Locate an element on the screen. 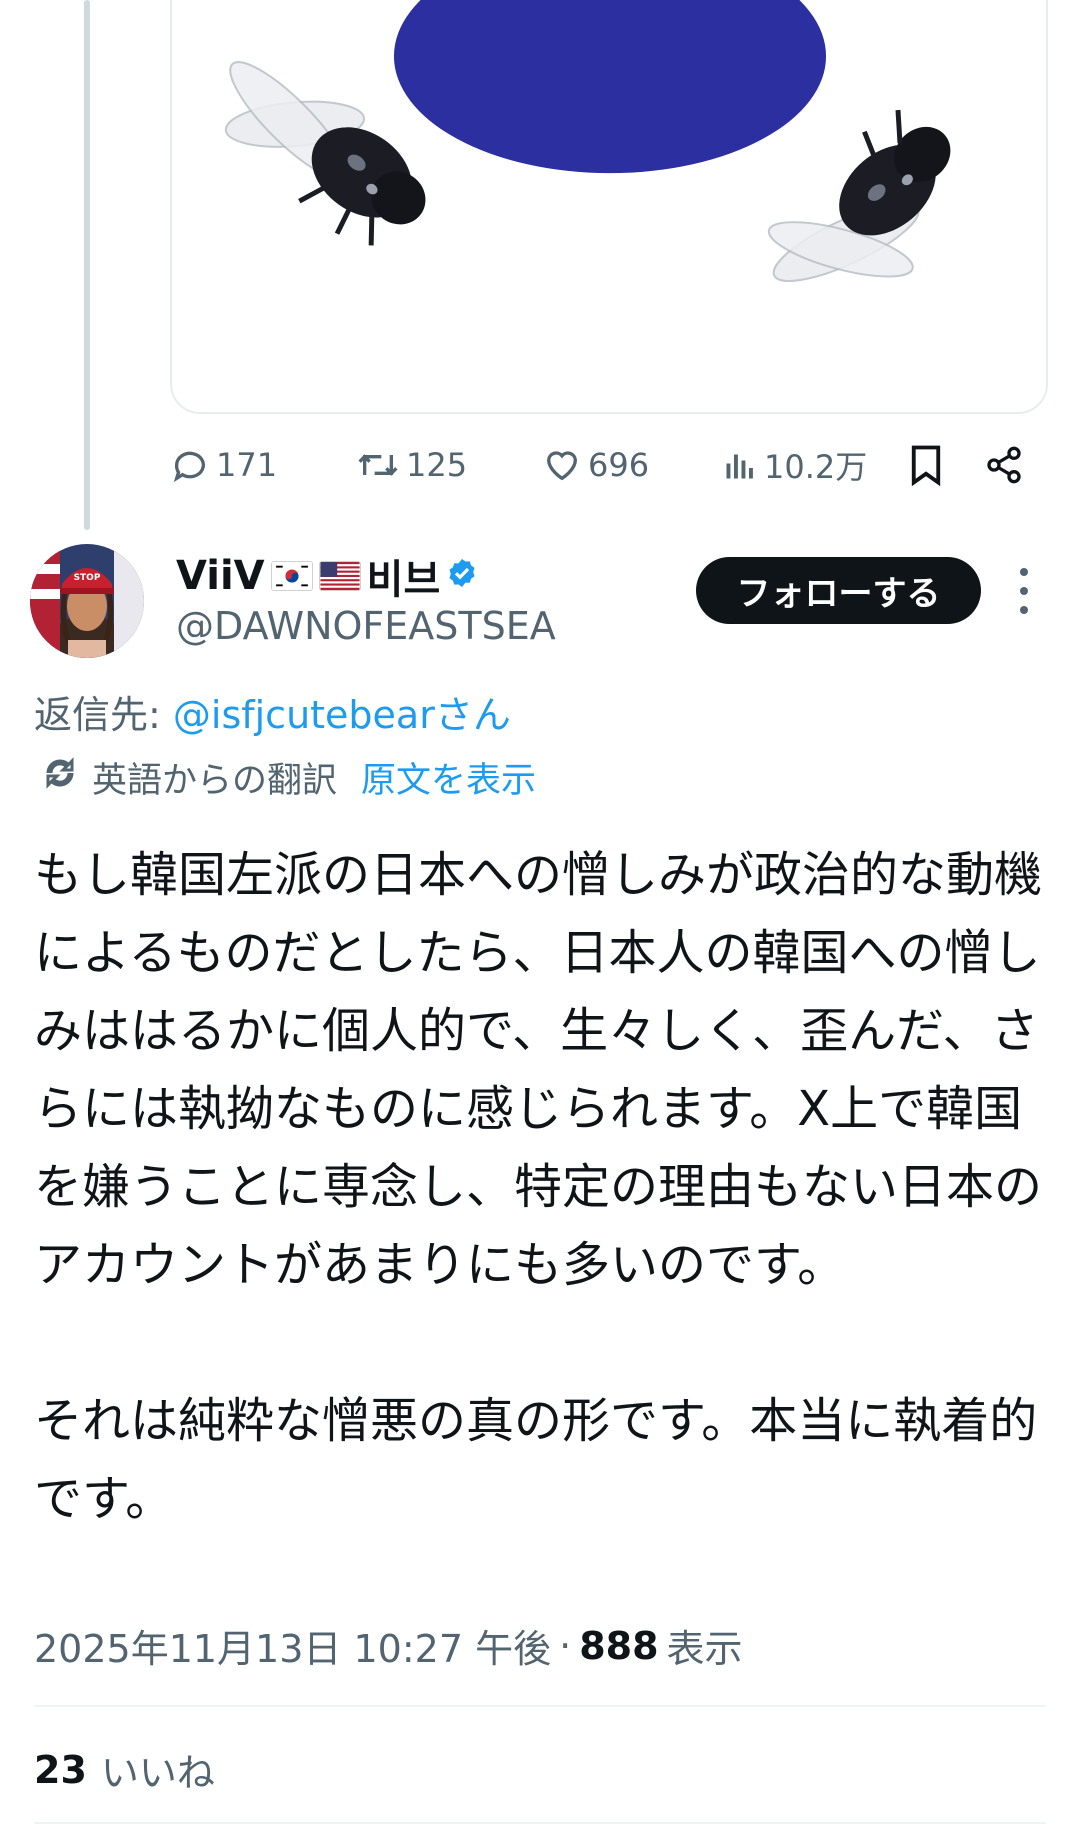 The height and width of the screenshot is (1827, 1080). tweet-text-paragraph: それは純粋な憎悪の真の形です。本当に執着的です。 is located at coordinates (536, 1460).